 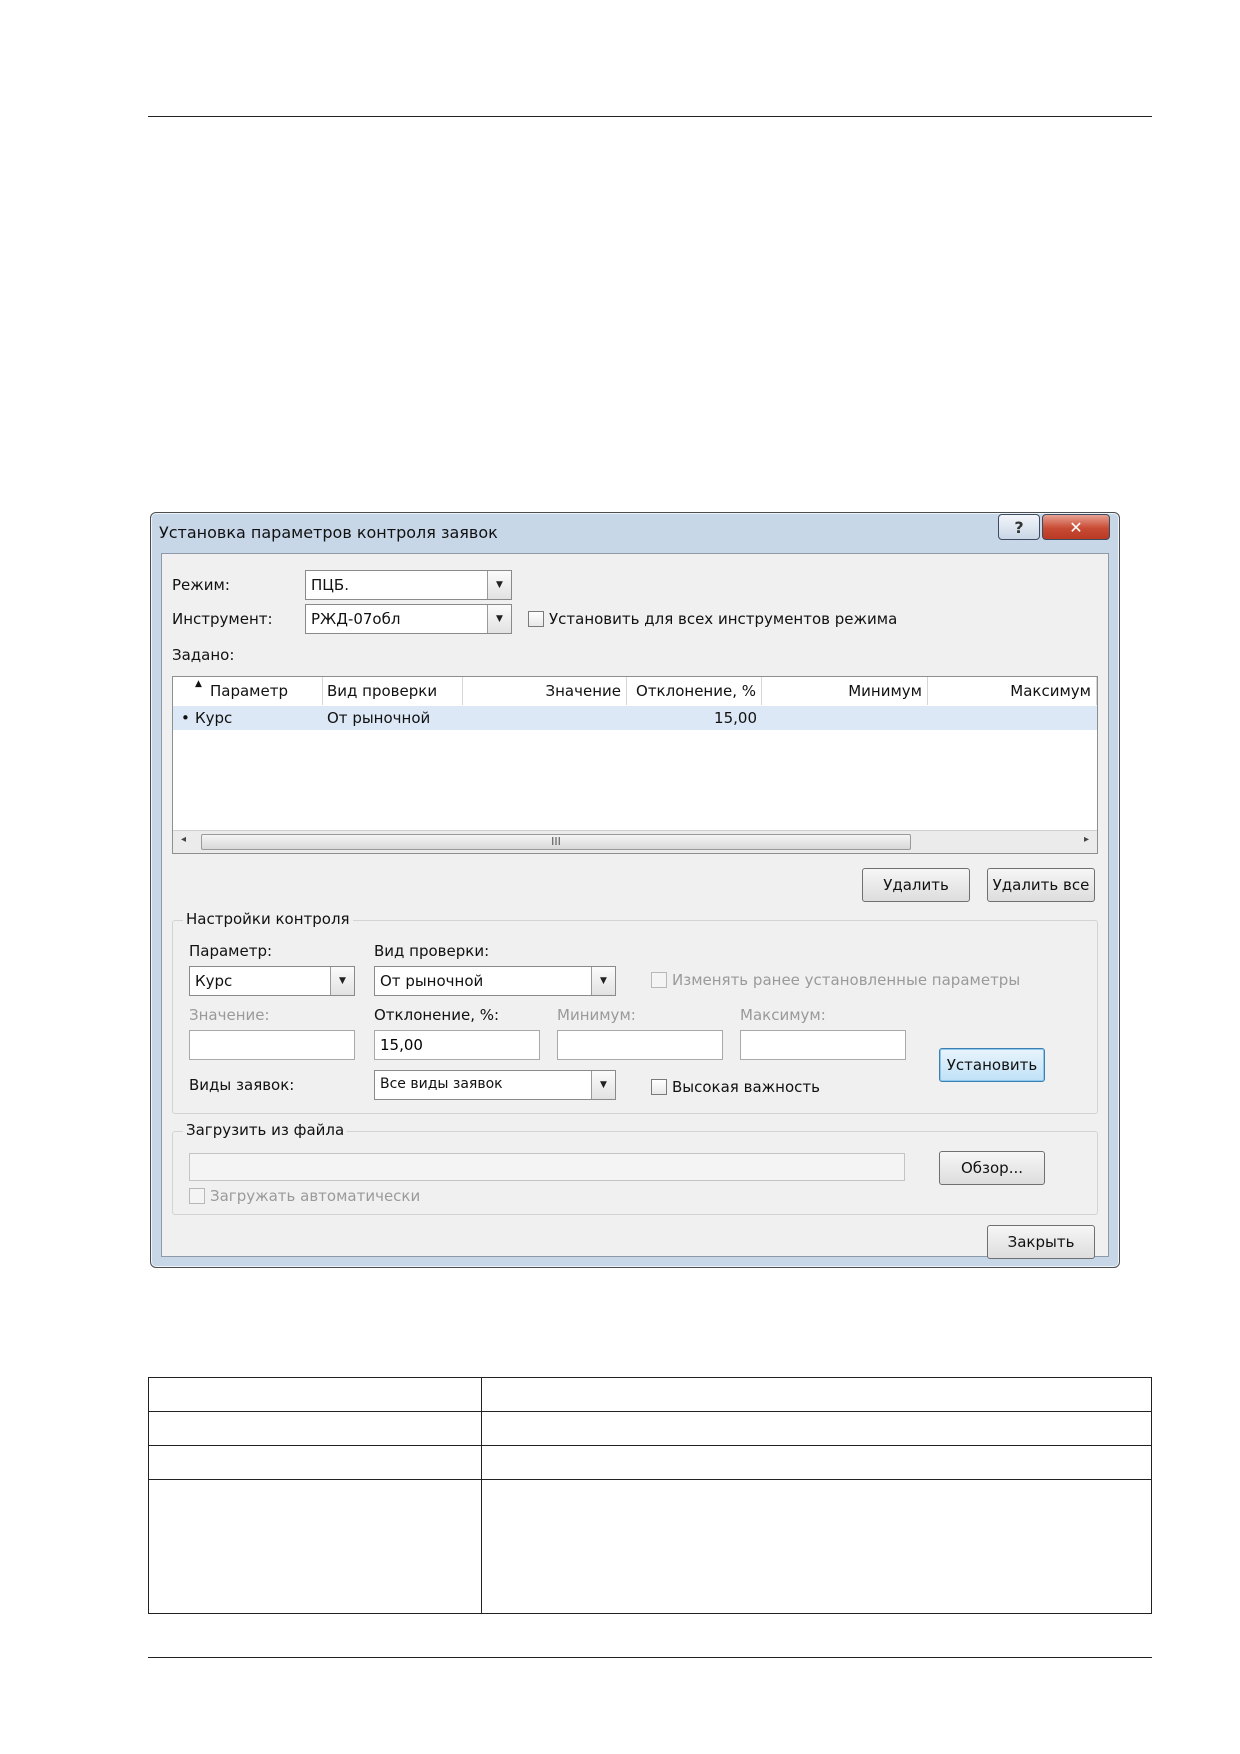 What do you see at coordinates (640, 1045) in the screenshot?
I see `min-field` at bounding box center [640, 1045].